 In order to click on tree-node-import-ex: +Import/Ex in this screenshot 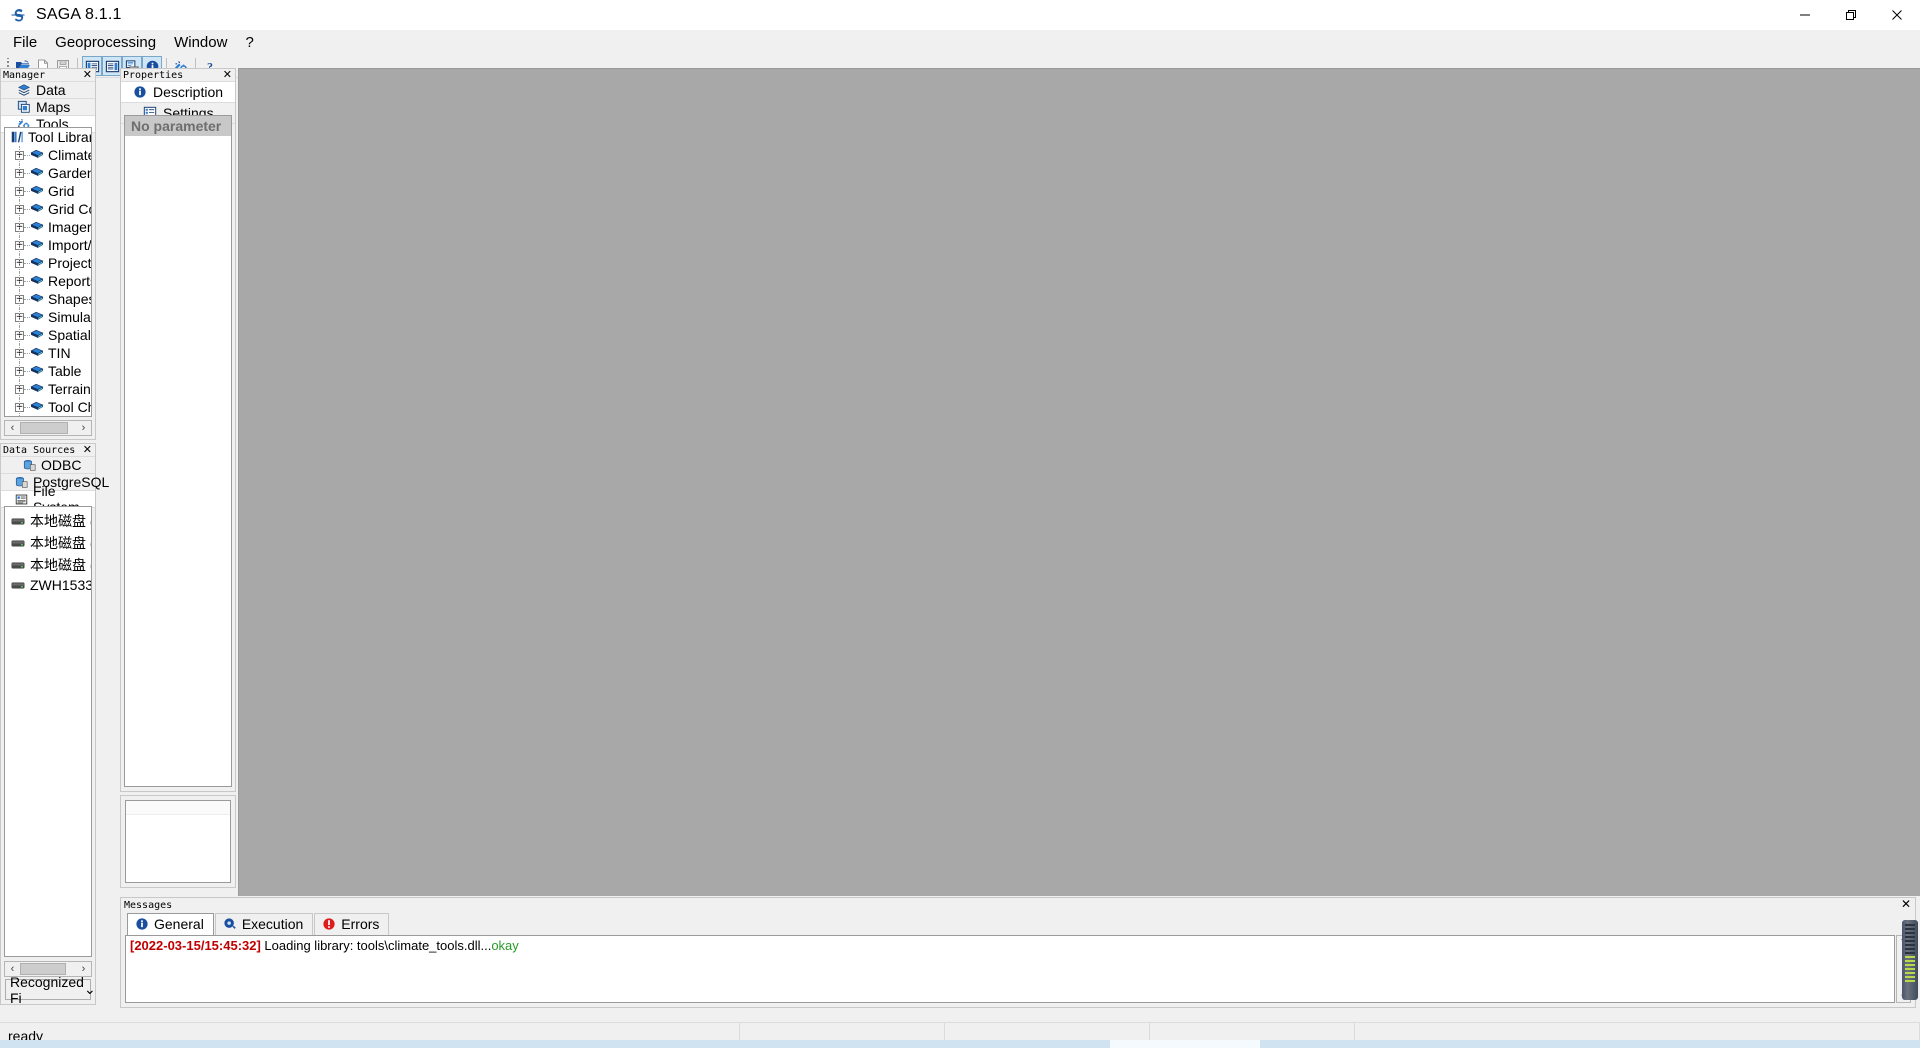, I will do `click(48, 245)`.